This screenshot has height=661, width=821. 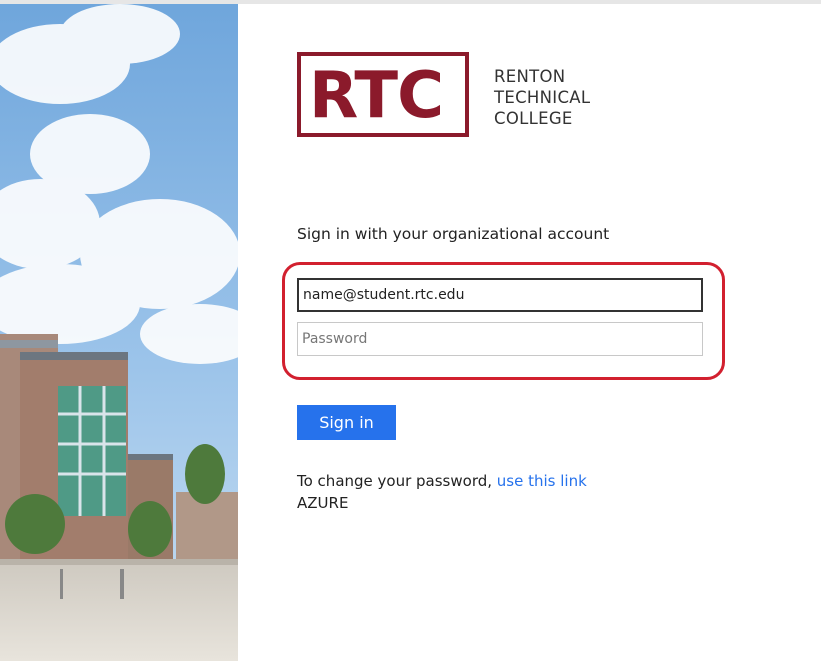 I want to click on change-password-text: To change your password, use this link, so click(x=442, y=481).